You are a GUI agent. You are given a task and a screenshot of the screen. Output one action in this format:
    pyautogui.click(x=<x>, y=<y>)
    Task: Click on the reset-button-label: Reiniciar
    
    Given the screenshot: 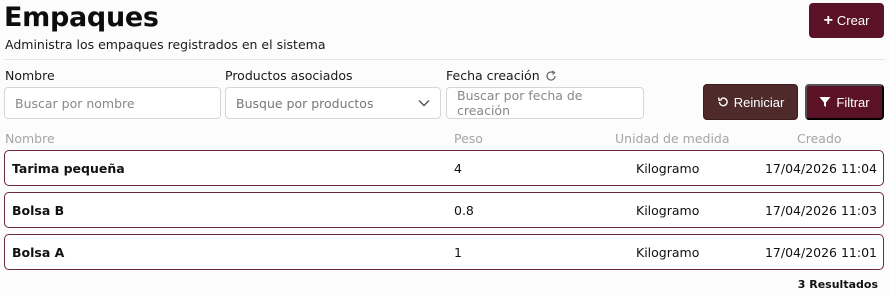 What is the action you would take?
    pyautogui.click(x=759, y=102)
    